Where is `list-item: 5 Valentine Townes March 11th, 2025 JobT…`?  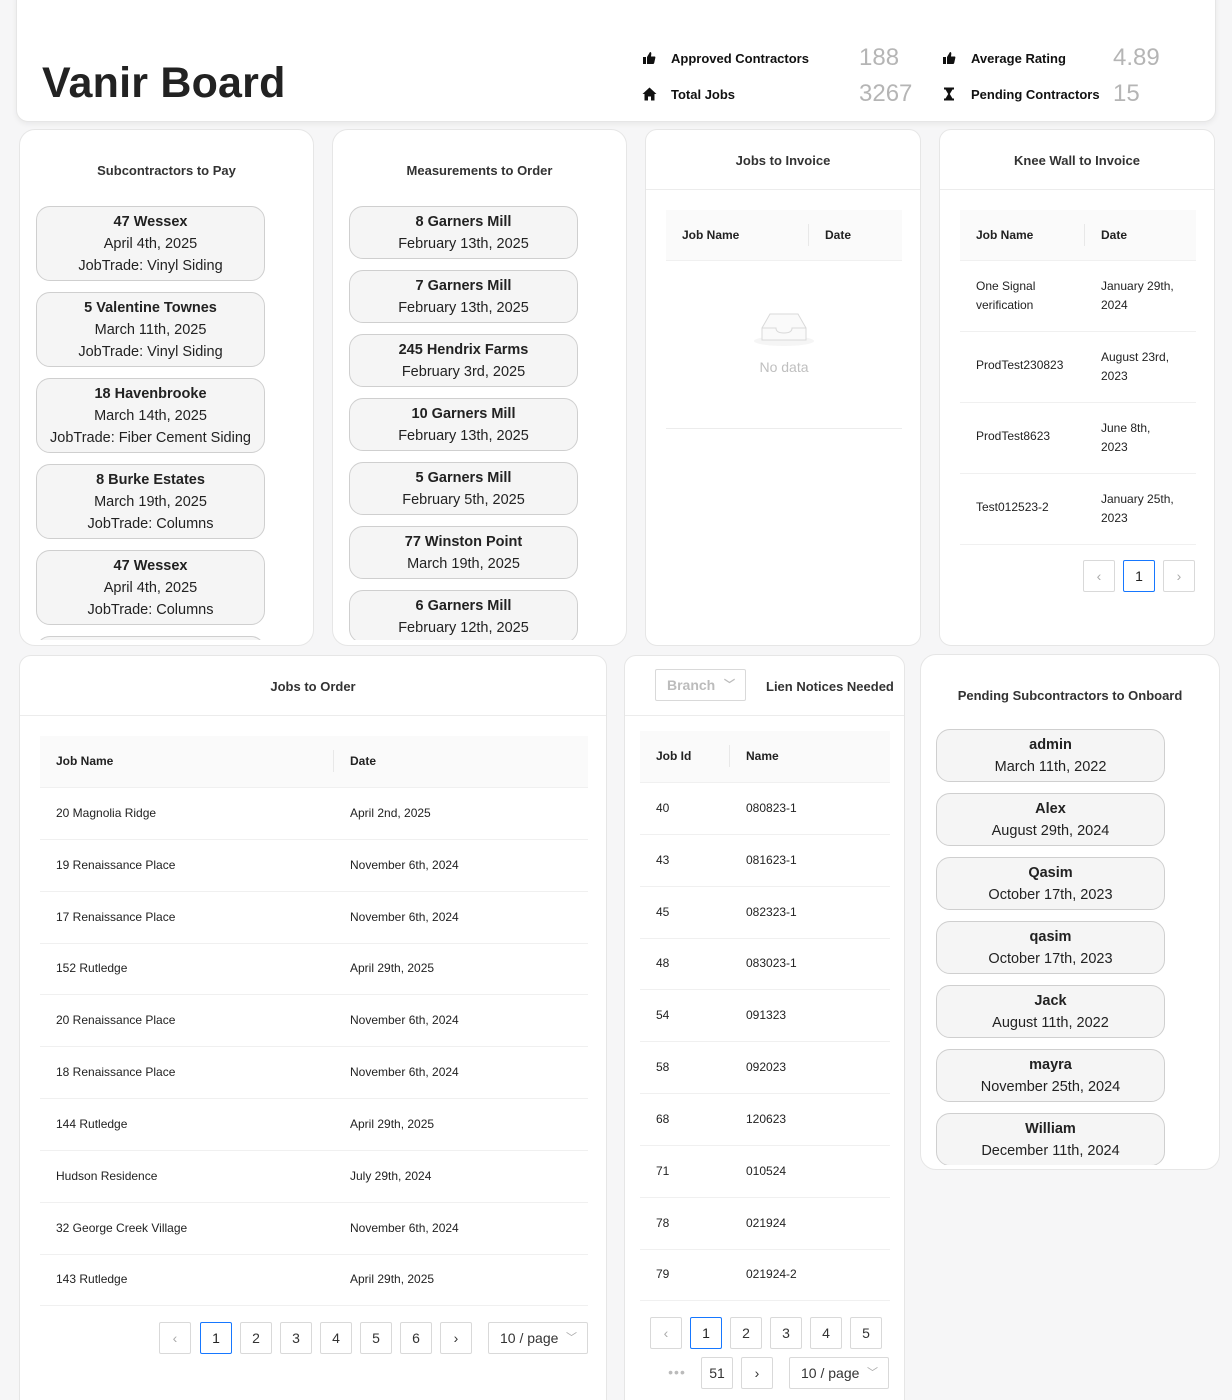 list-item: 5 Valentine Townes March 11th, 2025 JobT… is located at coordinates (150, 329).